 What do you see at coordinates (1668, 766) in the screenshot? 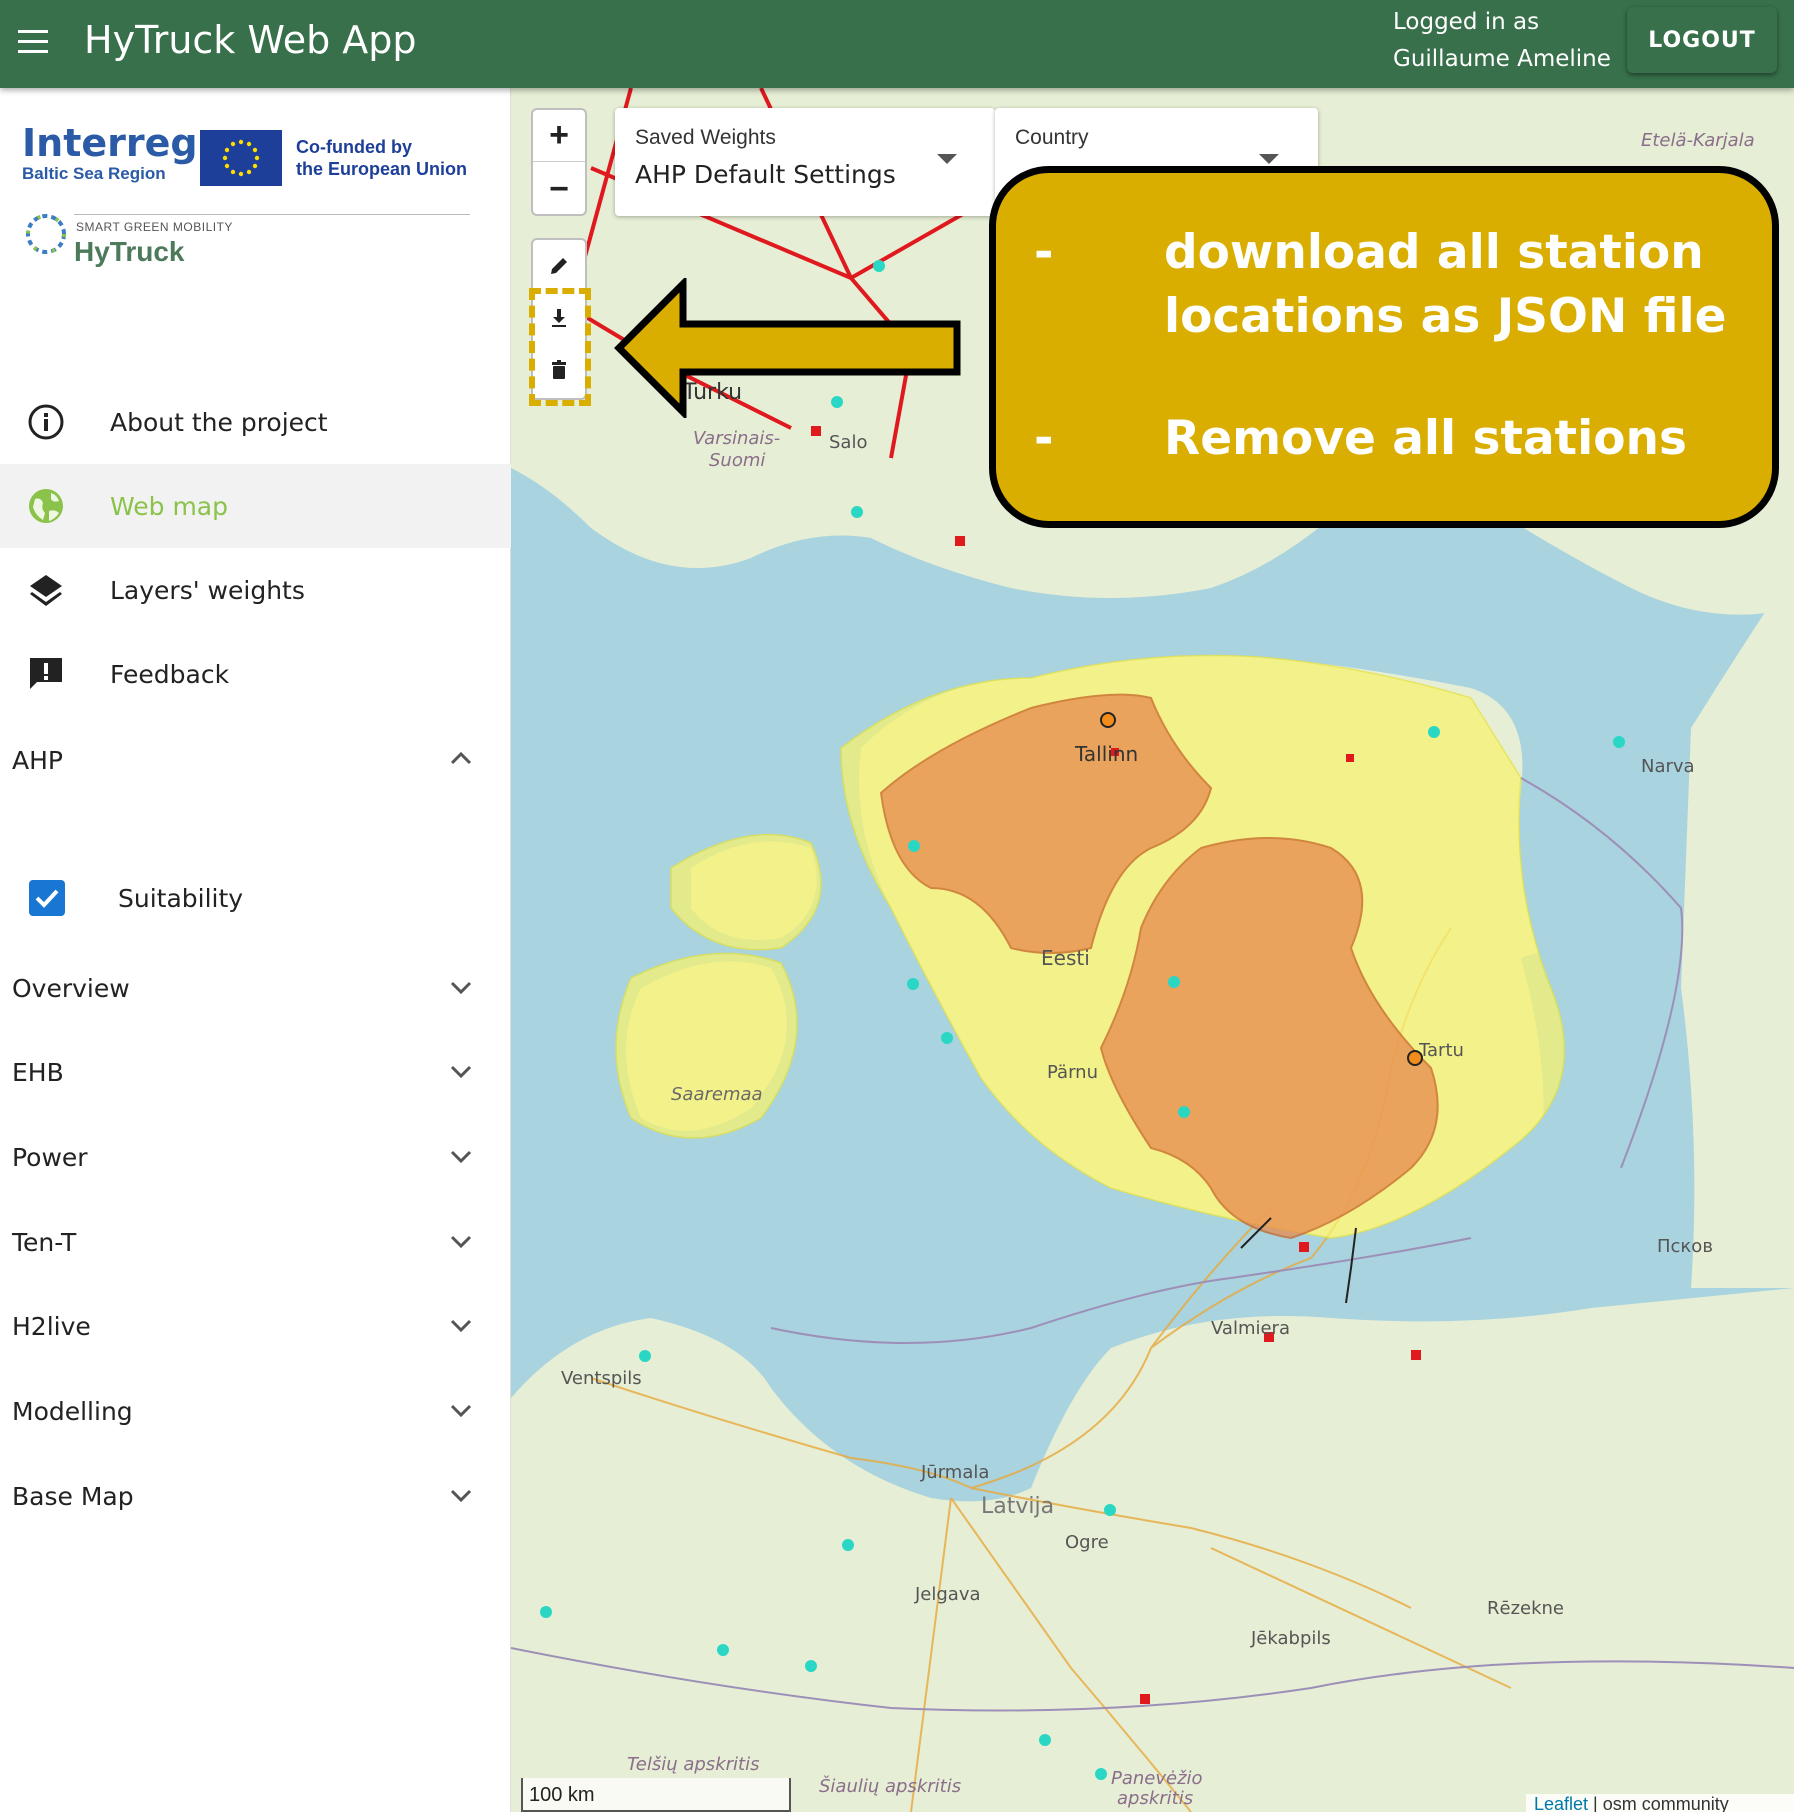
I see `place-label: Narva` at bounding box center [1668, 766].